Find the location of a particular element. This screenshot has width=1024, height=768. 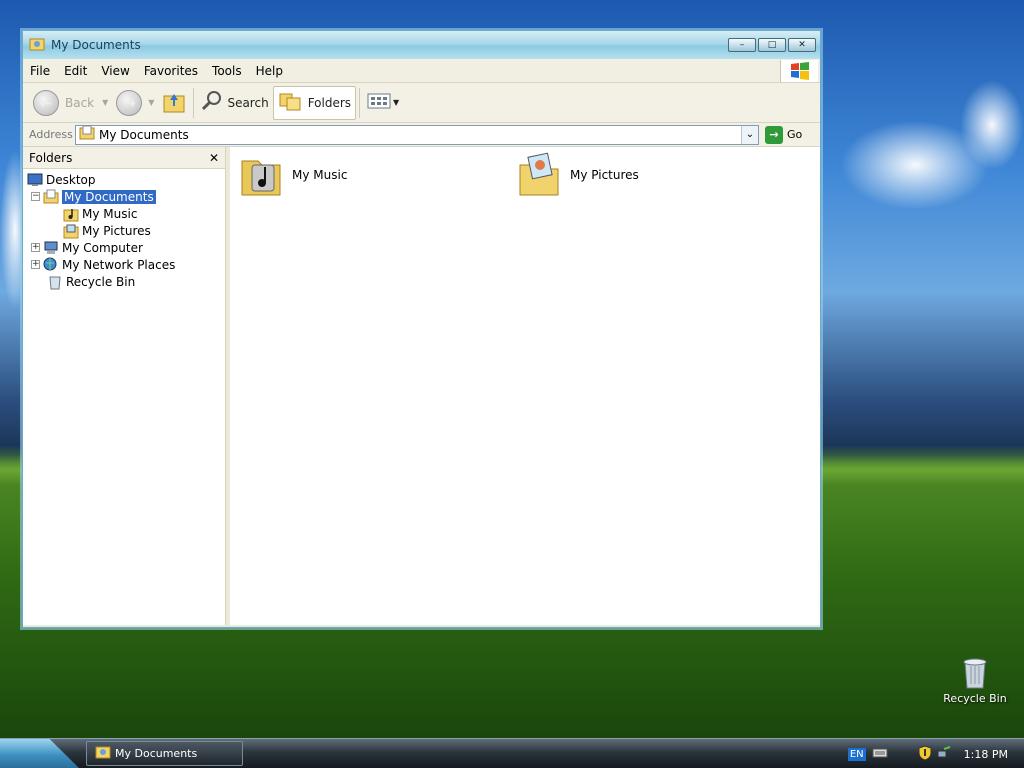

taskbar-button-label: My Documents is located at coordinates (156, 753).